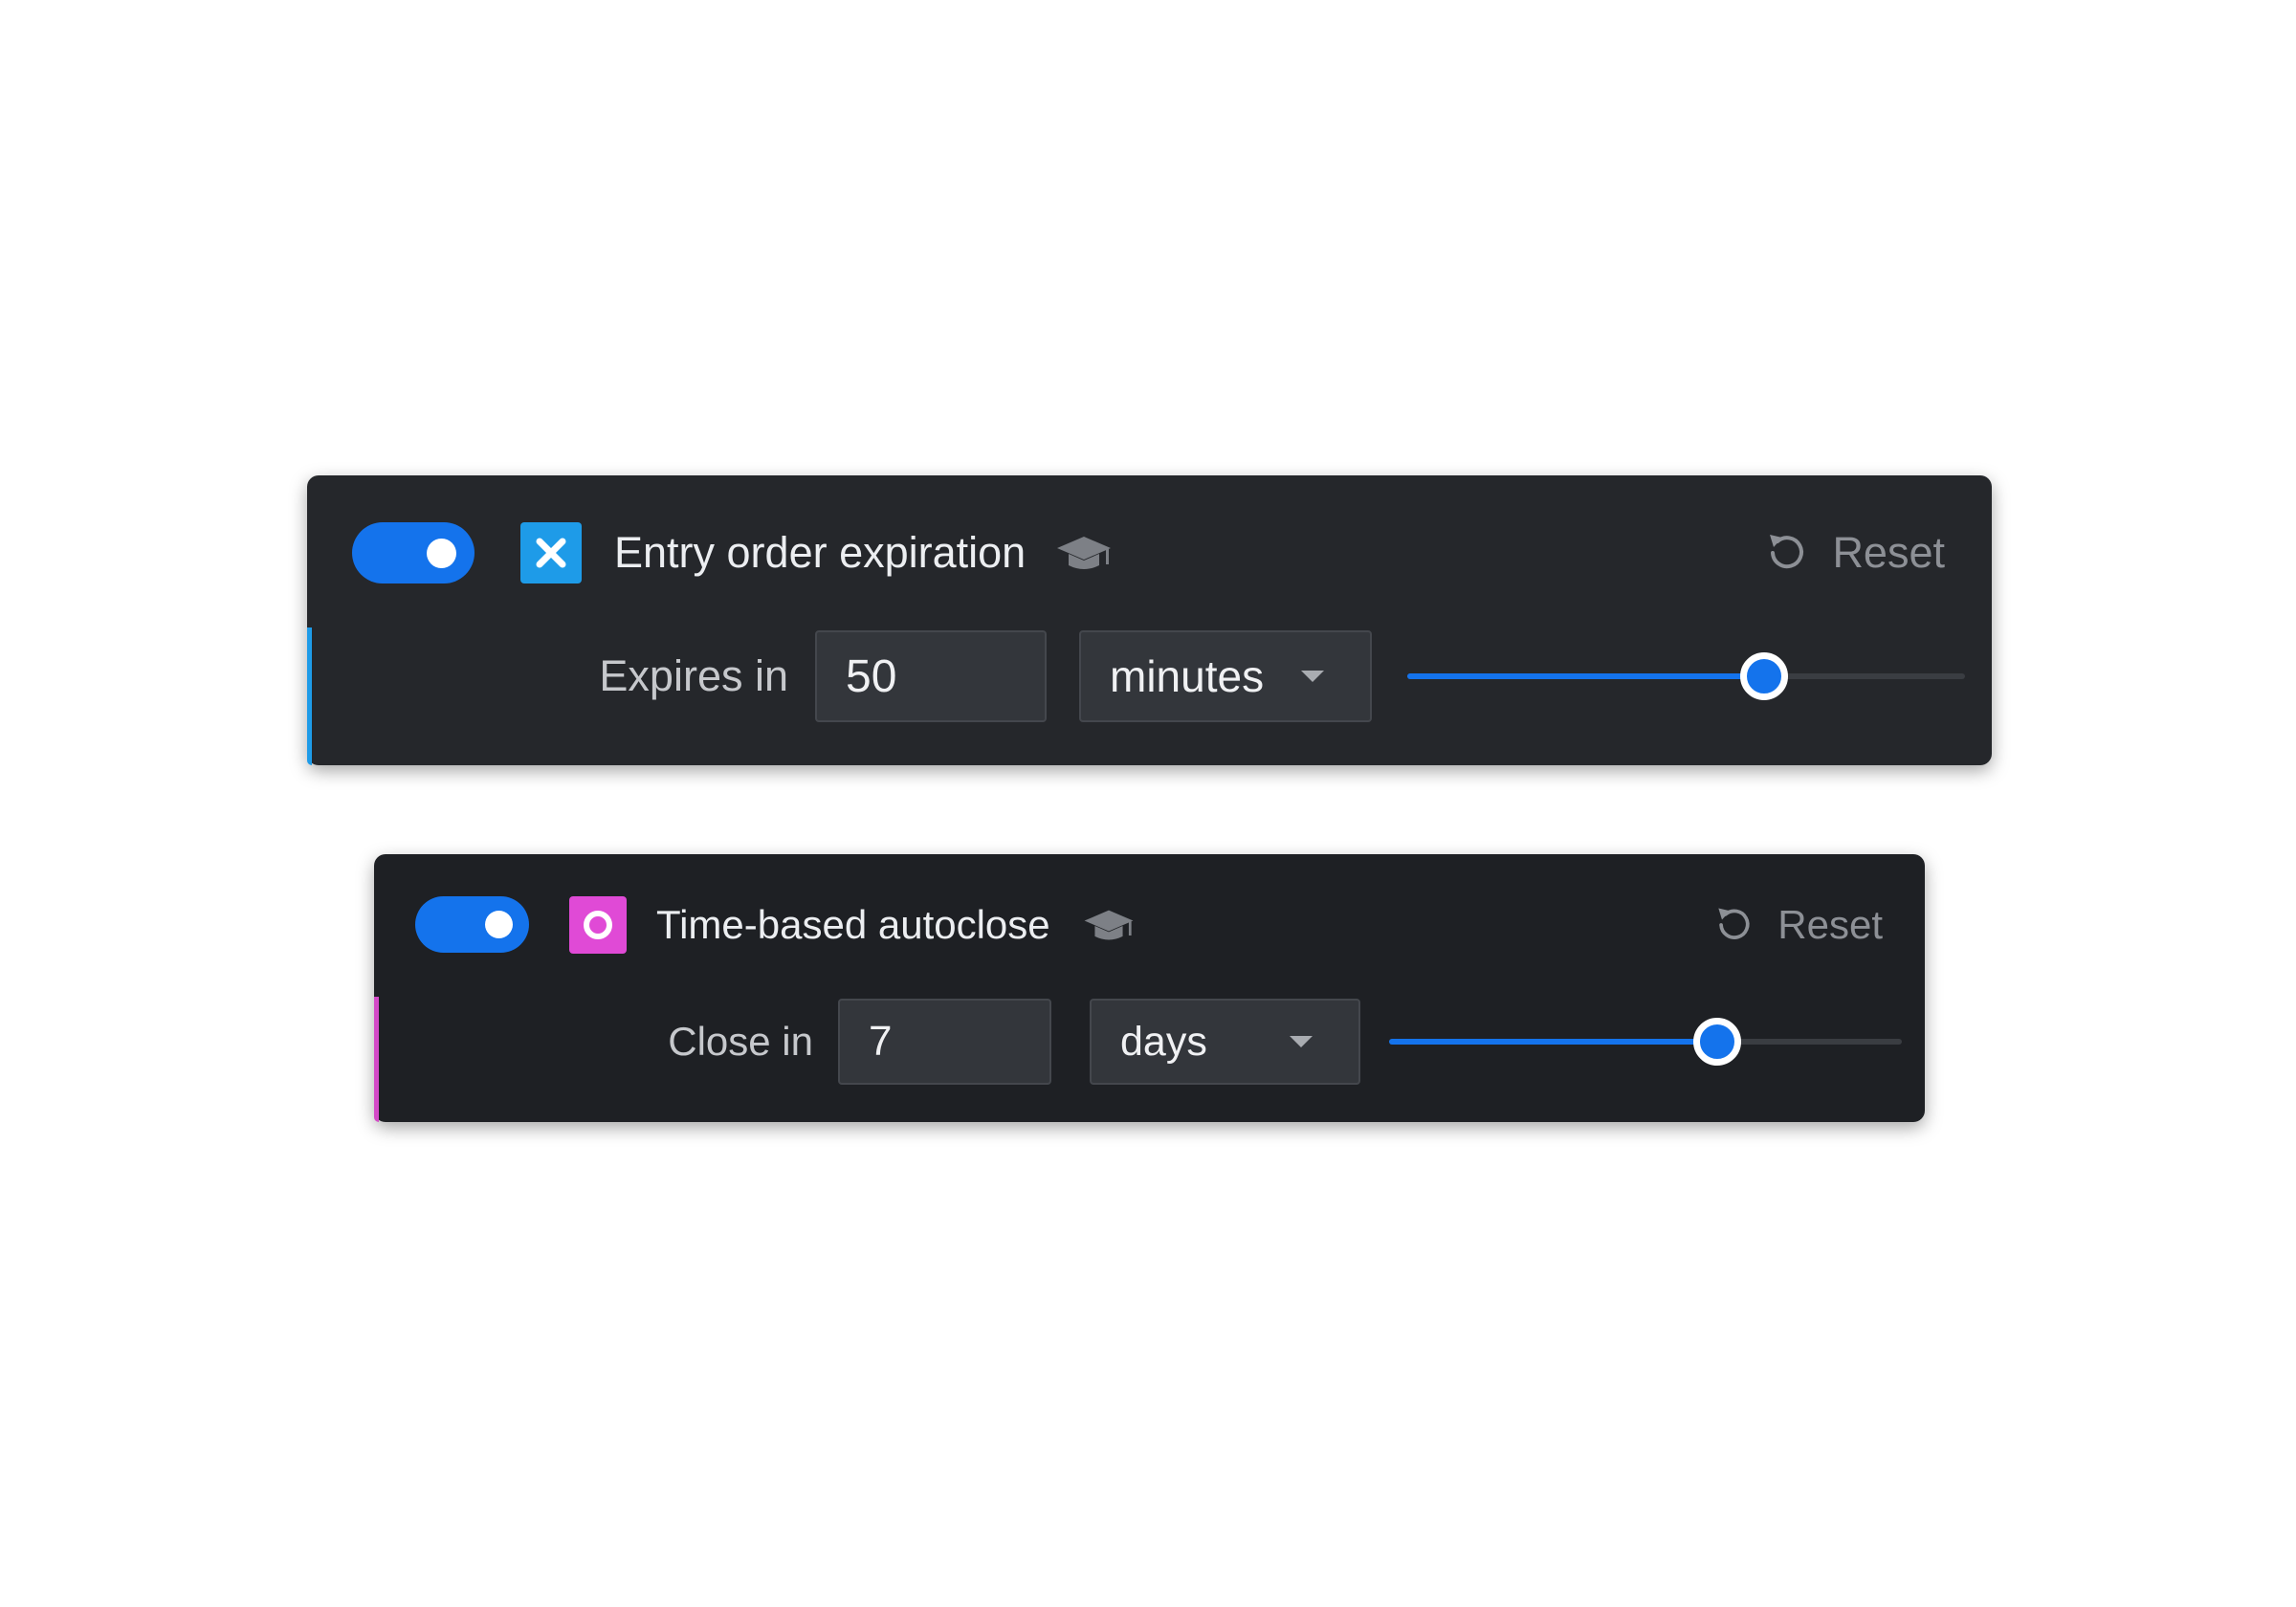 The image size is (2296, 1607). I want to click on unit-select-value: days, so click(1163, 1041).